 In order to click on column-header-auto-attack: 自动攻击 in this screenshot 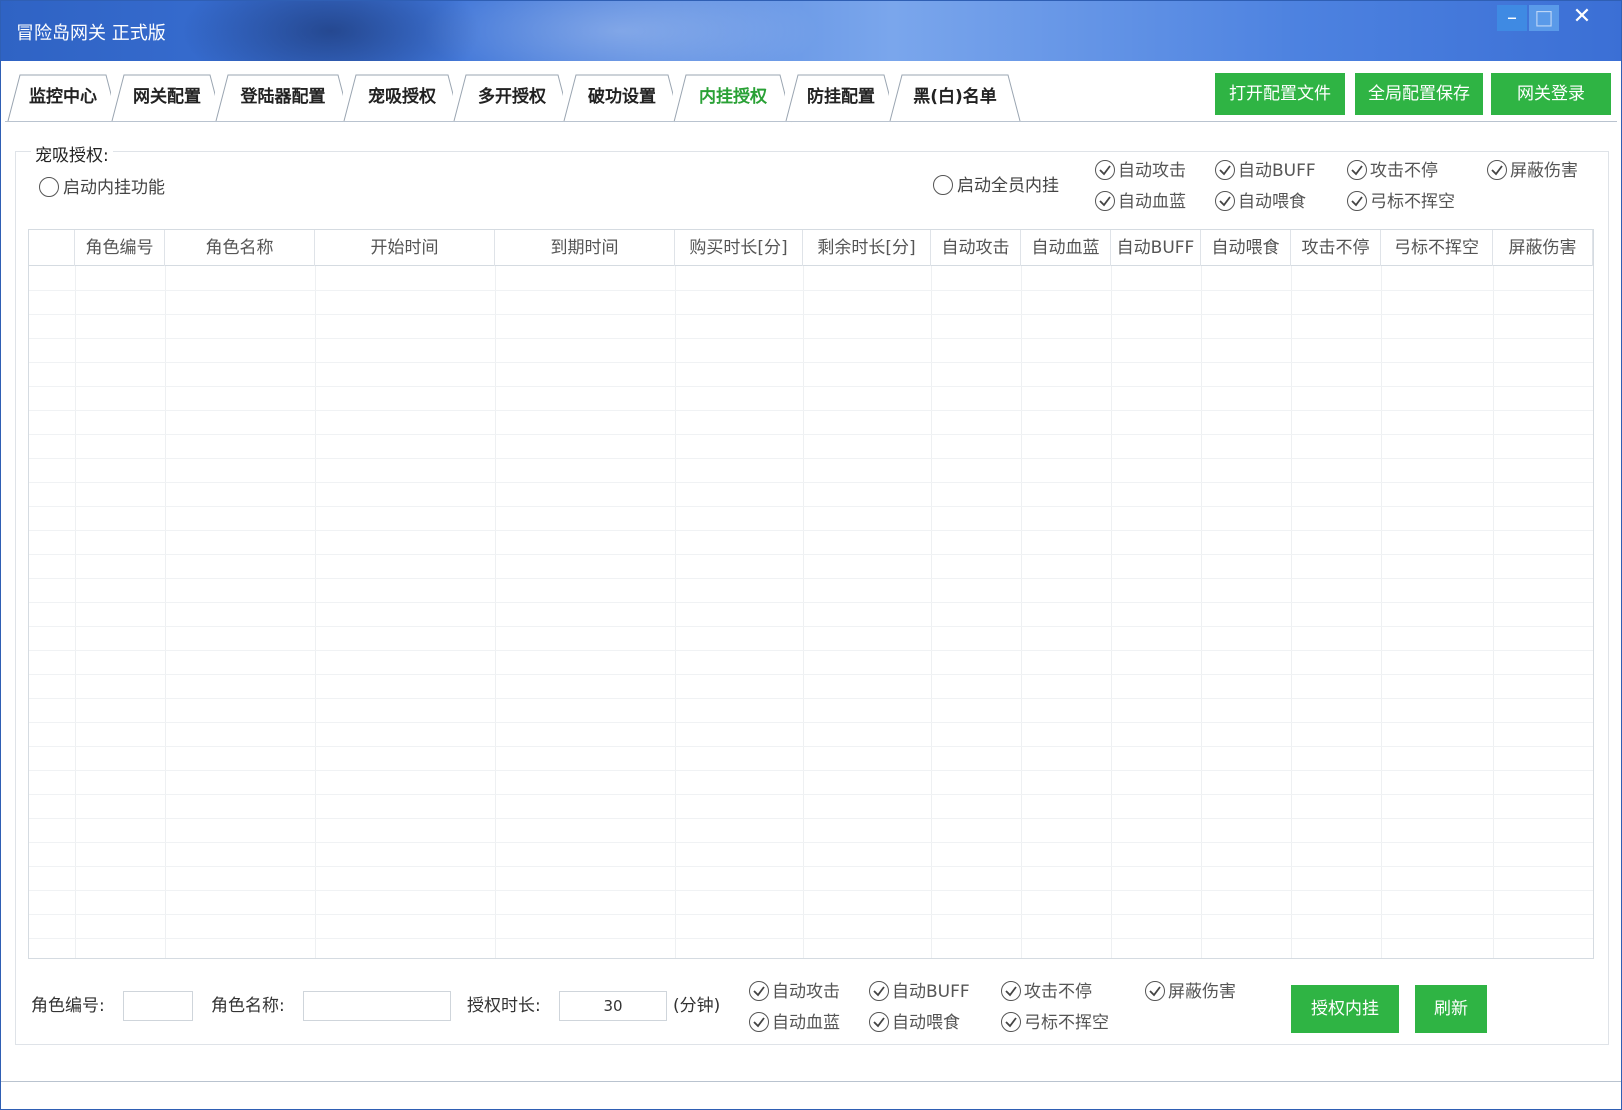, I will do `click(976, 248)`.